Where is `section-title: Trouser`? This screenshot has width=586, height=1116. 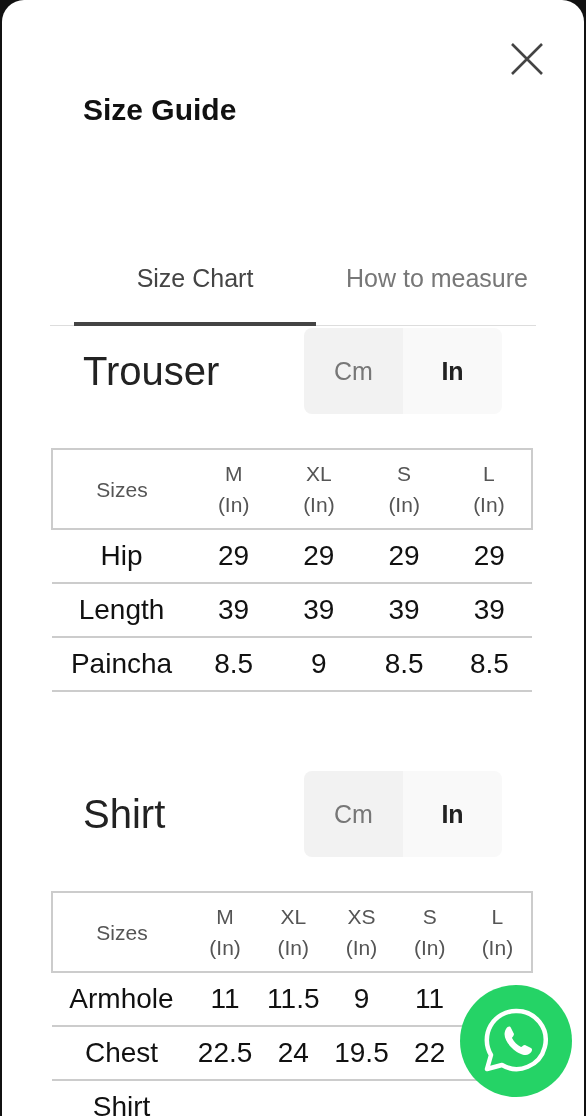 section-title: Trouser is located at coordinates (152, 371).